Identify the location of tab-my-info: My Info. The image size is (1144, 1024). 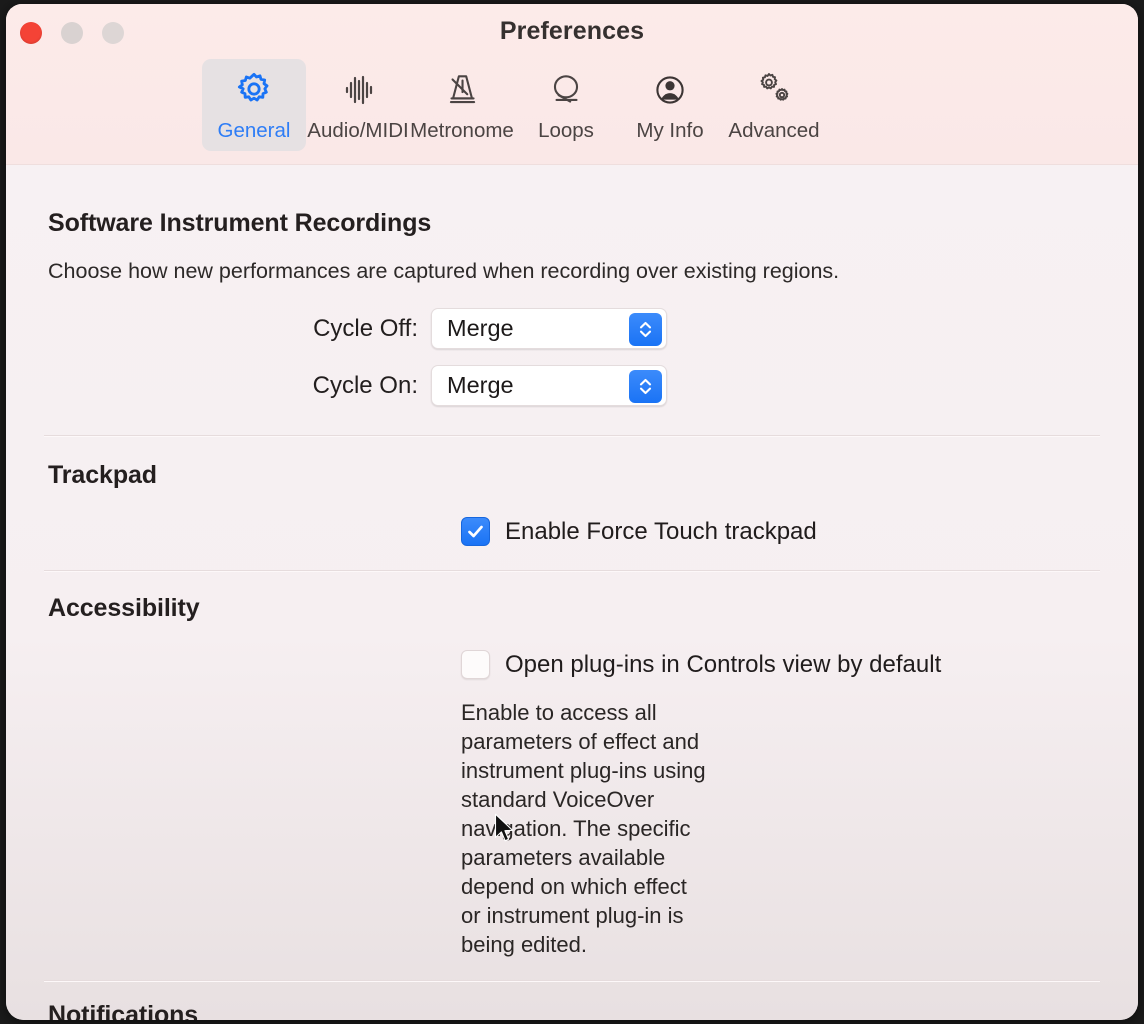
(670, 105).